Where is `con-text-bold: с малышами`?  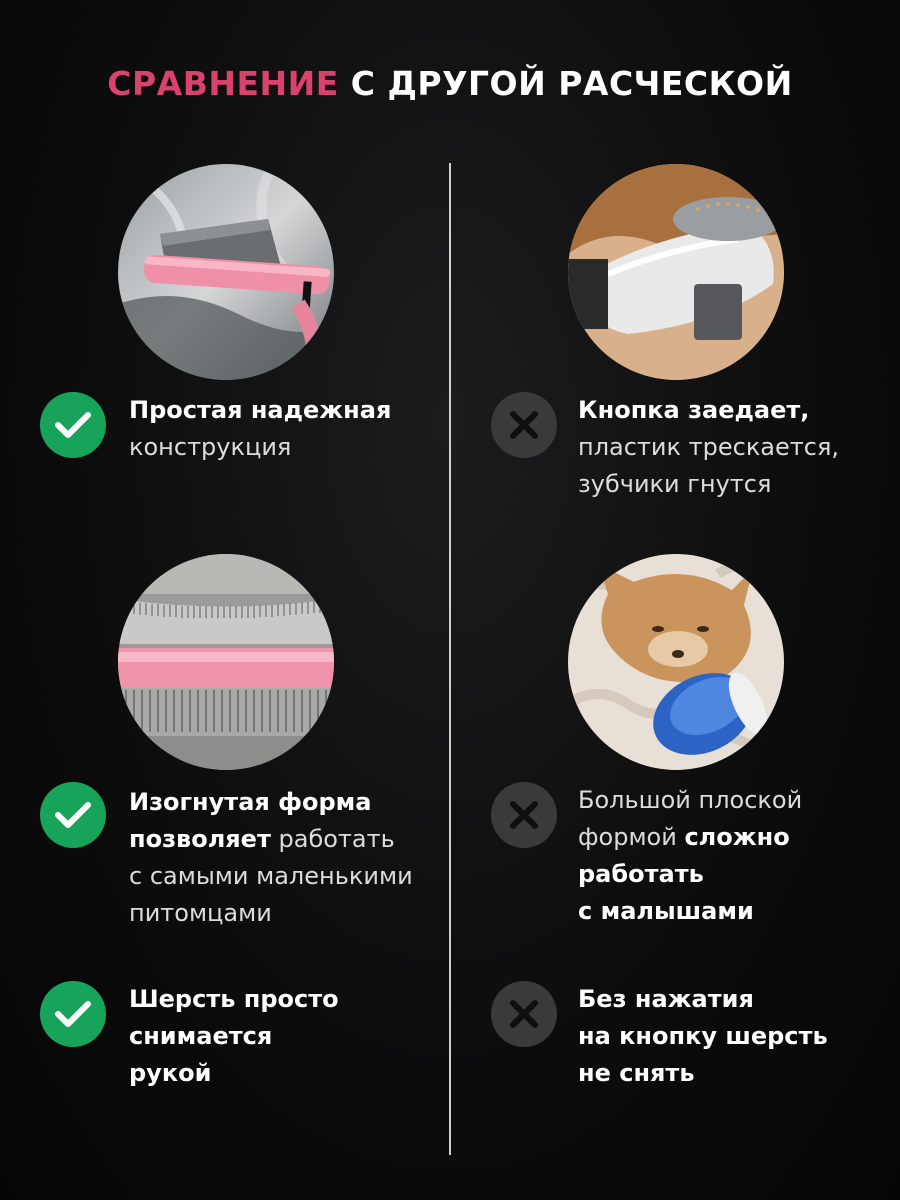
con-text-bold: с малышами is located at coordinates (666, 911).